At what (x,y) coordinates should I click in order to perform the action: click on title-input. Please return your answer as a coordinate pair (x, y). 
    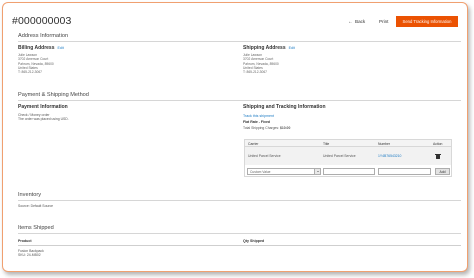
    Looking at the image, I should click on (349, 171).